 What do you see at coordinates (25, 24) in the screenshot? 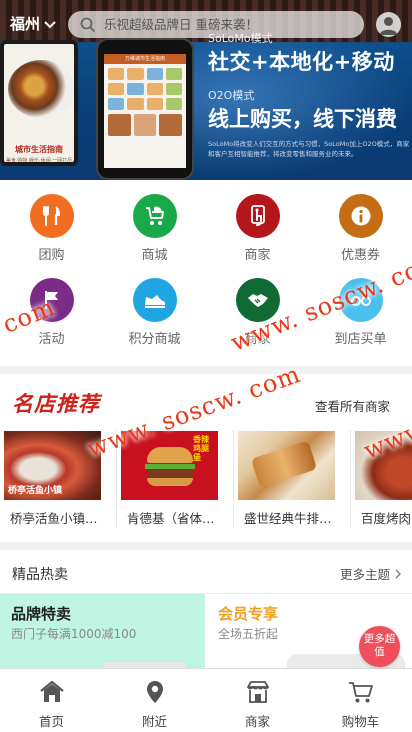
I see `city-label: 福州` at bounding box center [25, 24].